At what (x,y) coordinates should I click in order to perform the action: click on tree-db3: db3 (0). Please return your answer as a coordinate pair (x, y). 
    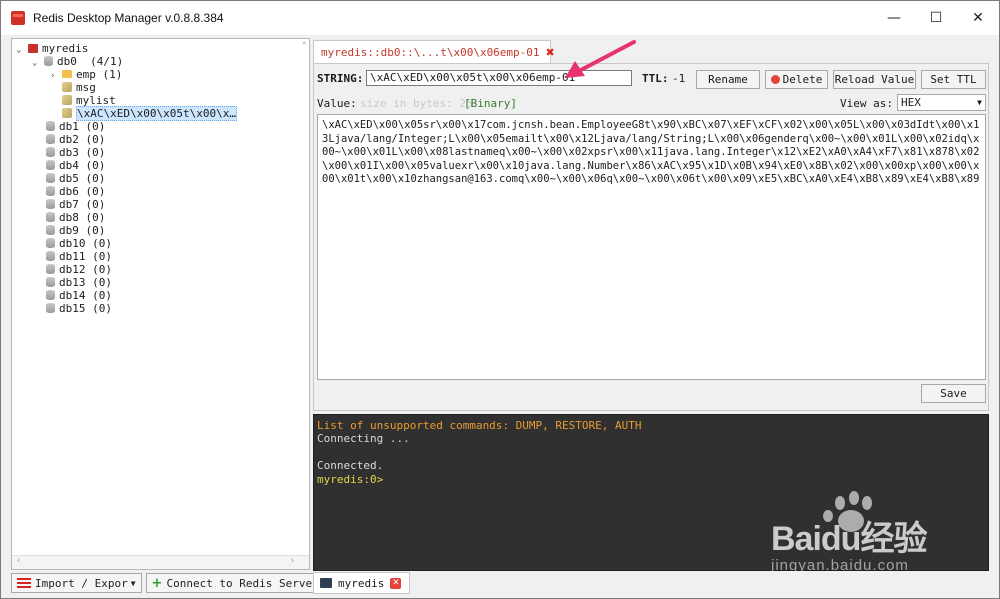
    Looking at the image, I should click on (75, 152).